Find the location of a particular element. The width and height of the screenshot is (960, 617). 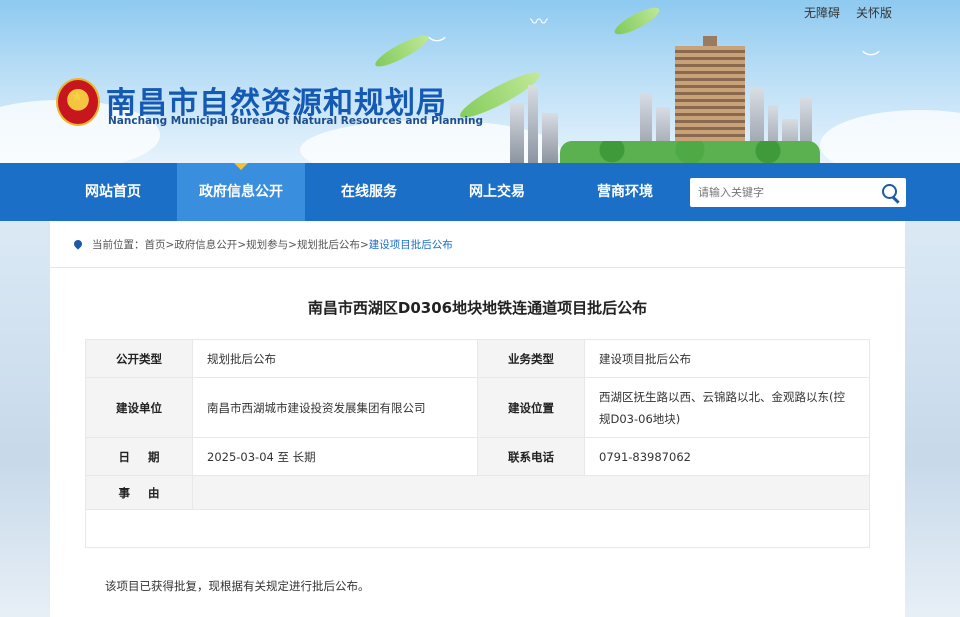

nav-item-home: 网站首页 is located at coordinates (113, 192).